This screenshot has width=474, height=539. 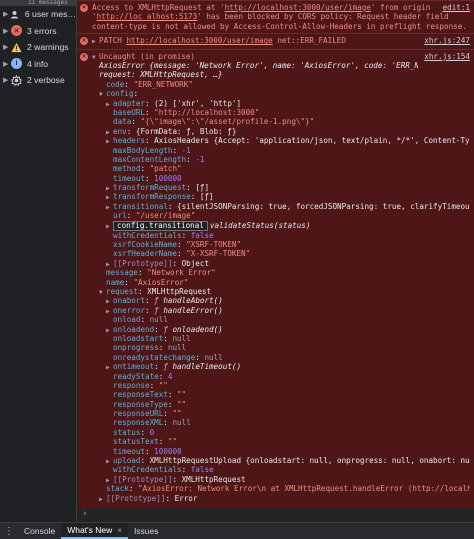 What do you see at coordinates (16, 47) in the screenshot?
I see `warning-icon` at bounding box center [16, 47].